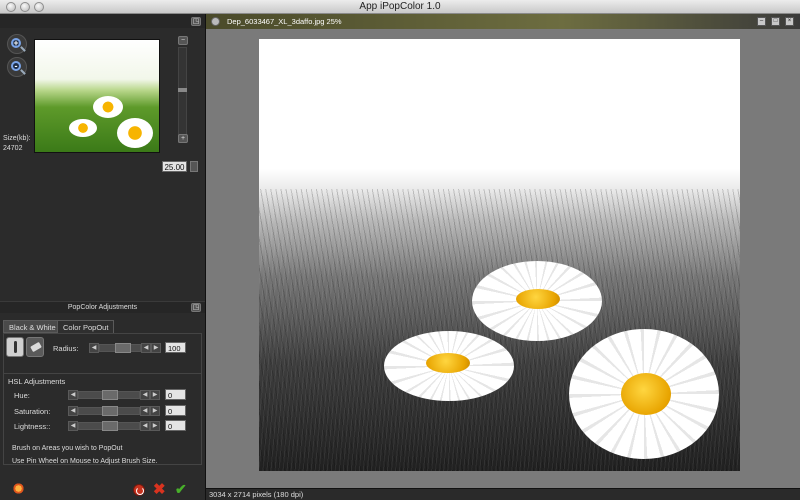 The image size is (800, 500). I want to click on radius-slider: ◀ ◀ ▶, so click(125, 348).